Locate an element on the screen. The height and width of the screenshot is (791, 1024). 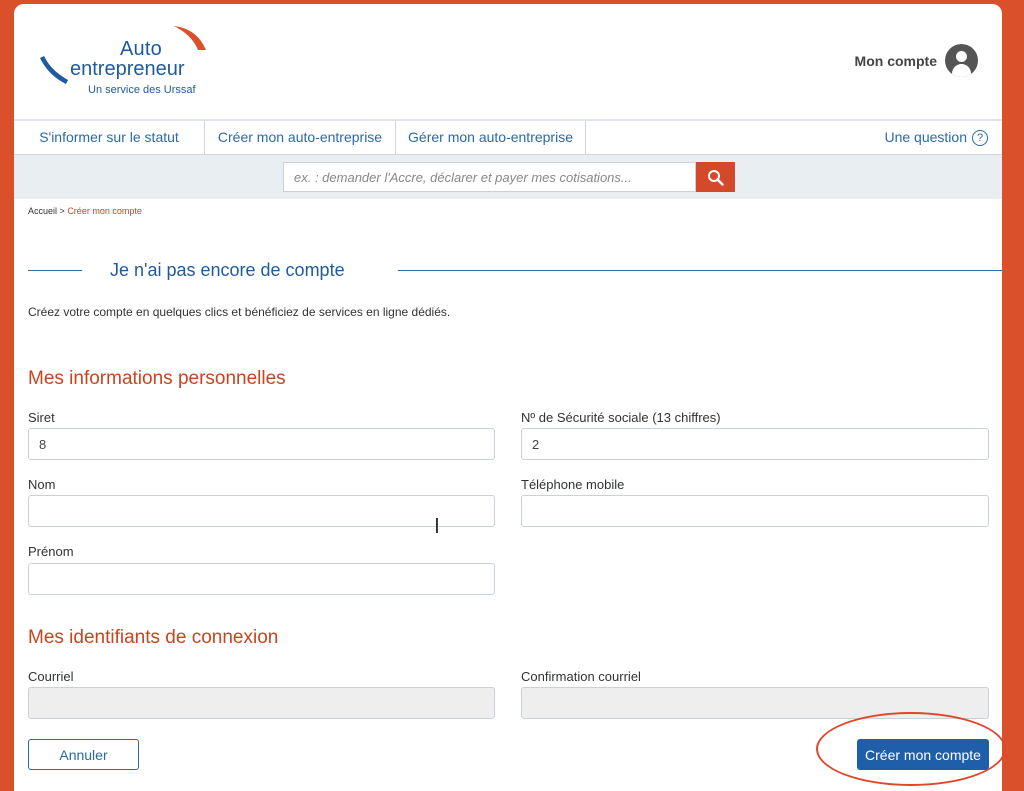
search-input is located at coordinates (489, 177).